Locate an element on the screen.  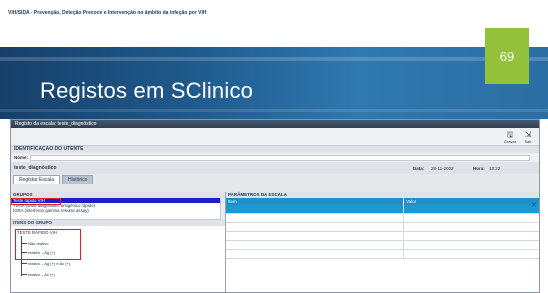
exit-icon: ⇲ is located at coordinates (528, 134).